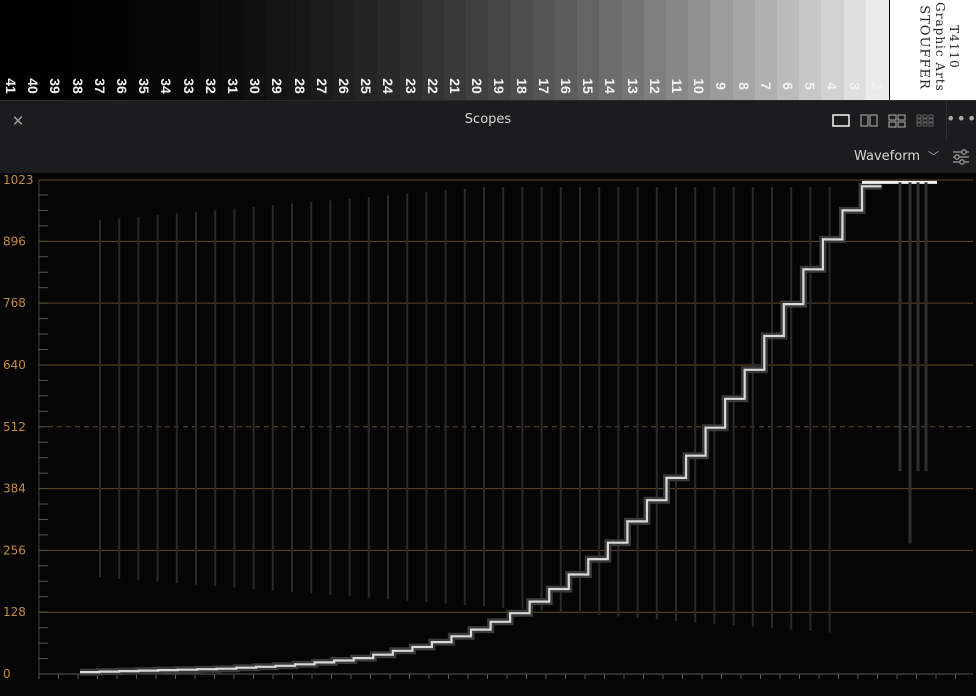  What do you see at coordinates (122, 86) in the screenshot?
I see `wedge-step-number: 36` at bounding box center [122, 86].